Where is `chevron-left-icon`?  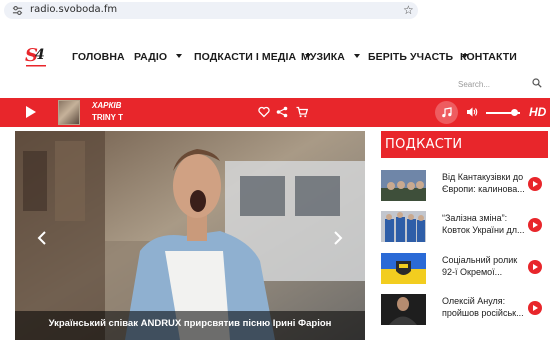 chevron-left-icon is located at coordinates (42, 238).